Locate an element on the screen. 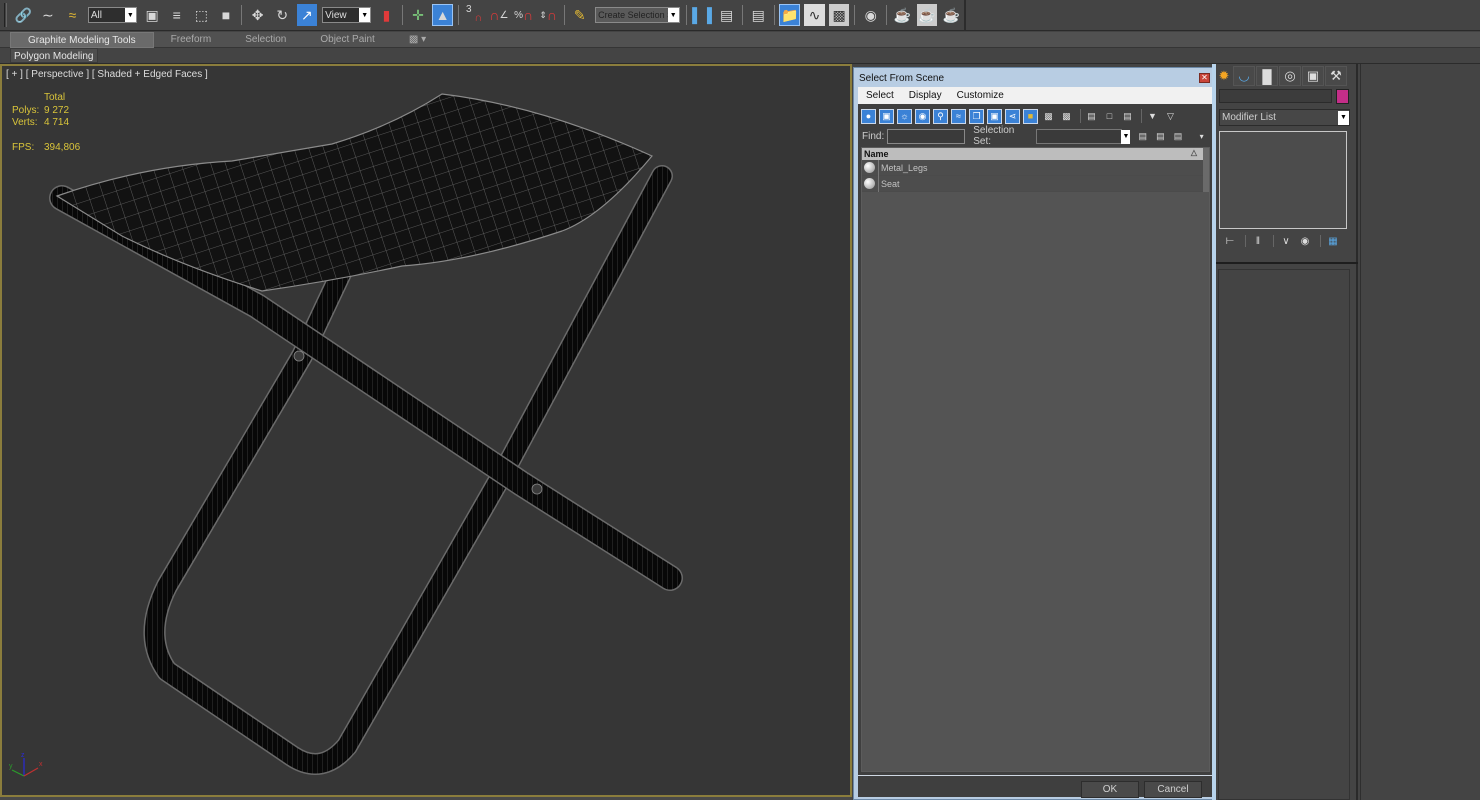 Image resolution: width=1480 pixels, height=800 pixels. panel-polygon-modeling: Polygon Modeling is located at coordinates (54, 55).